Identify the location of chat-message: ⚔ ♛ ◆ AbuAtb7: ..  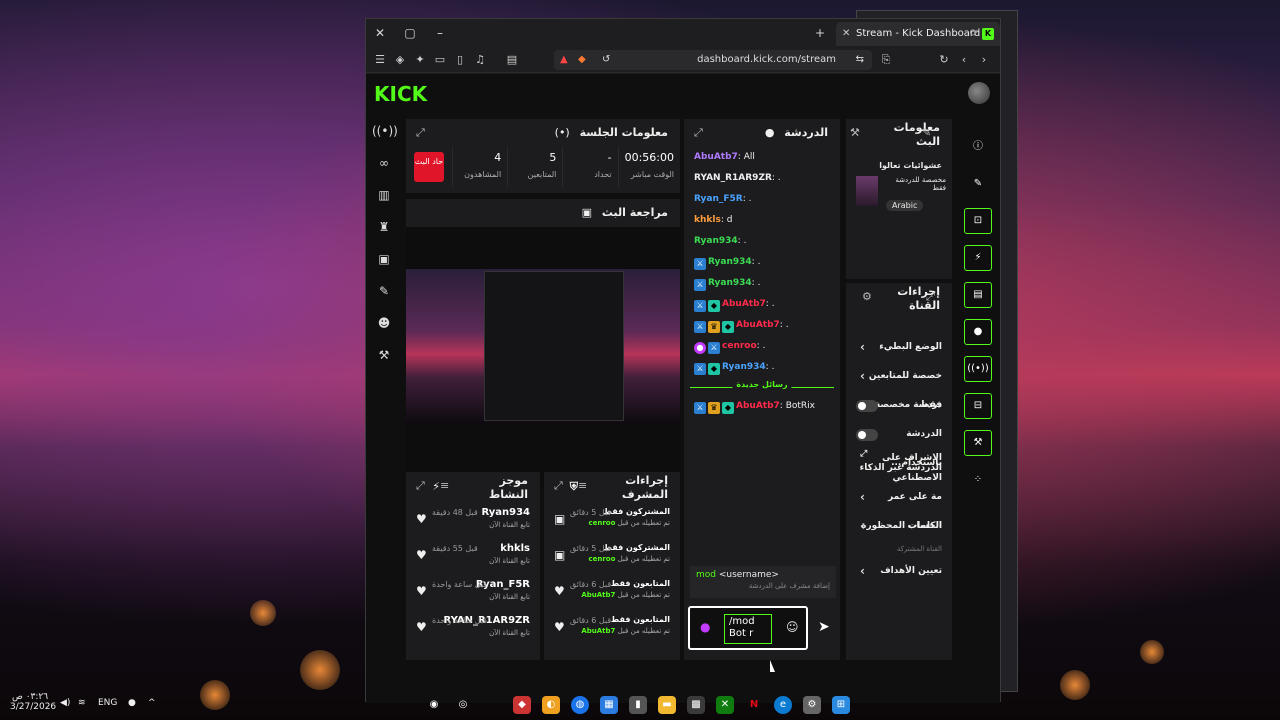
(762, 325).